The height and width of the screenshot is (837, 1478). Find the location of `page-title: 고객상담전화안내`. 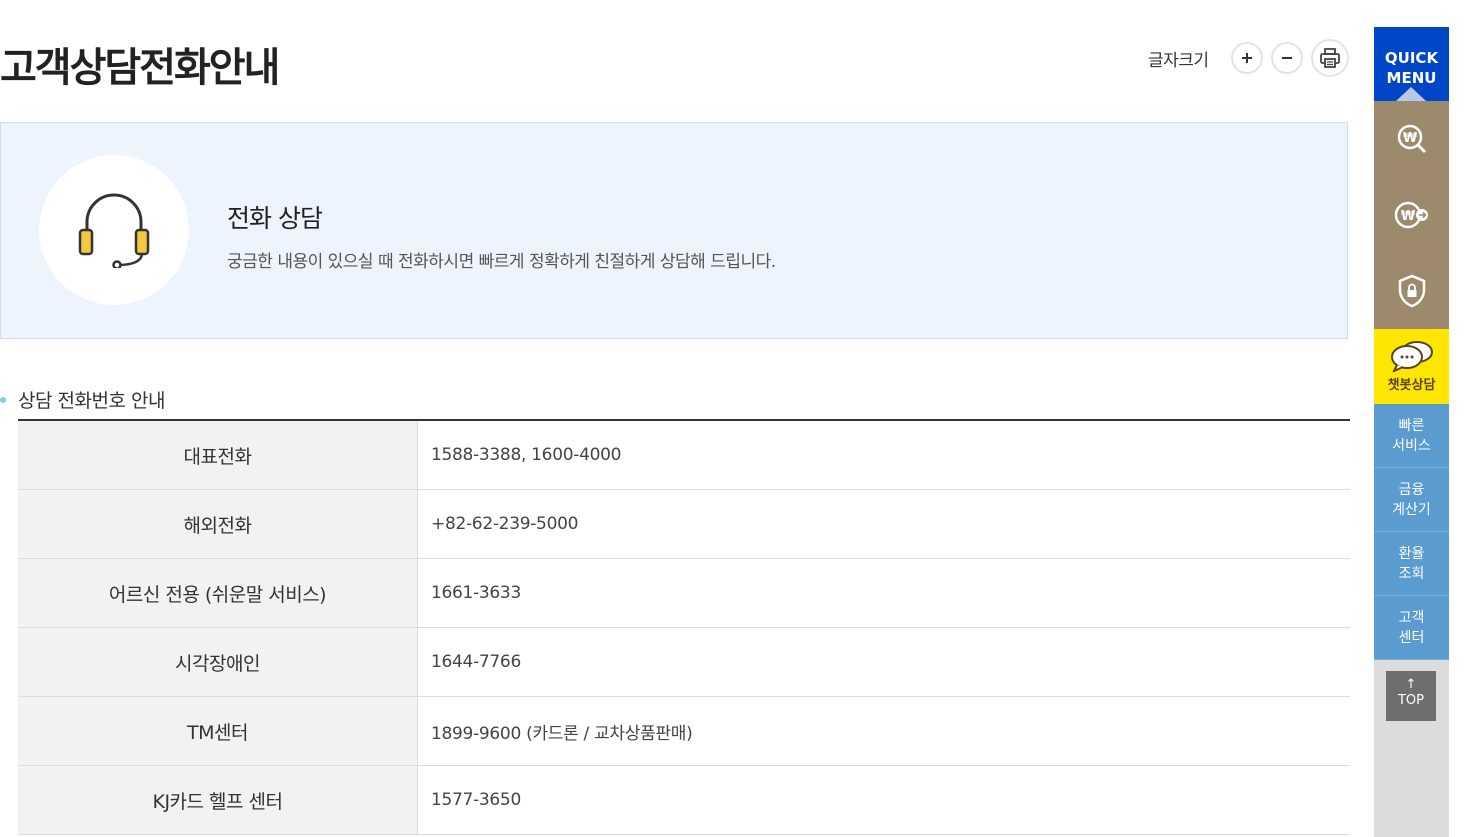

page-title: 고객상담전화안내 is located at coordinates (140, 68).